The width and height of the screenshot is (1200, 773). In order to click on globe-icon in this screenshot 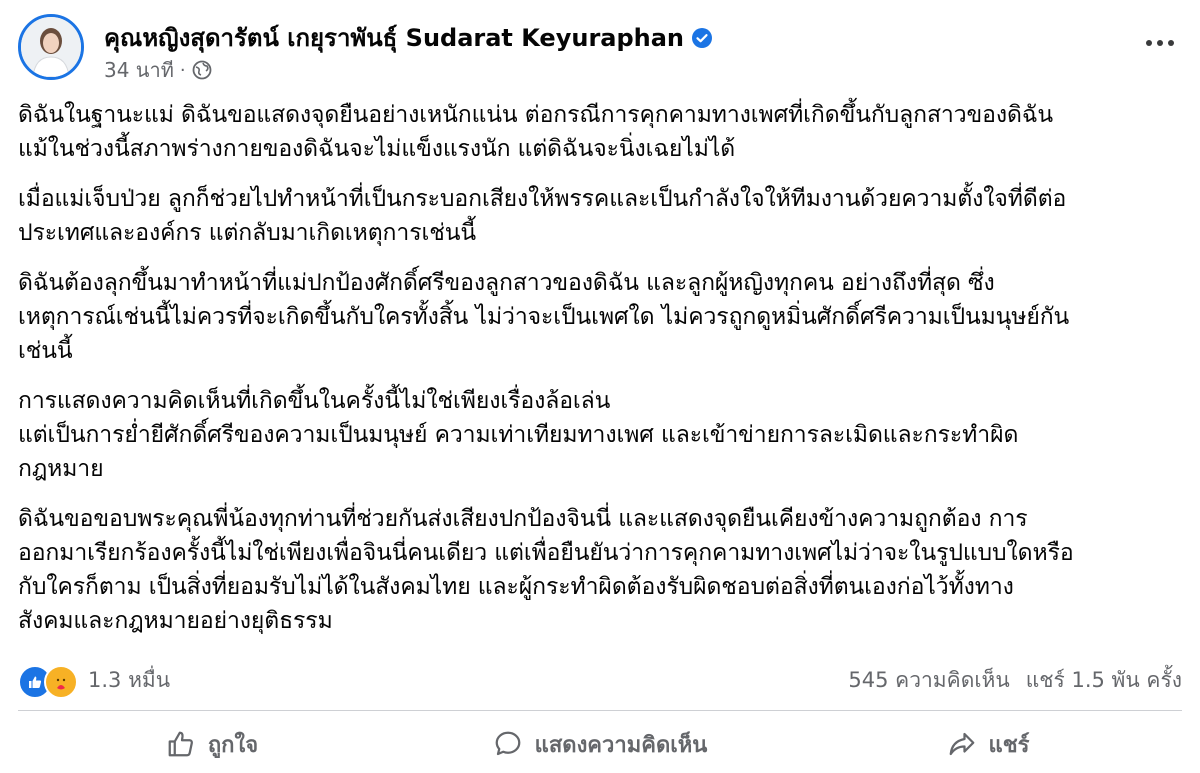, I will do `click(202, 70)`.